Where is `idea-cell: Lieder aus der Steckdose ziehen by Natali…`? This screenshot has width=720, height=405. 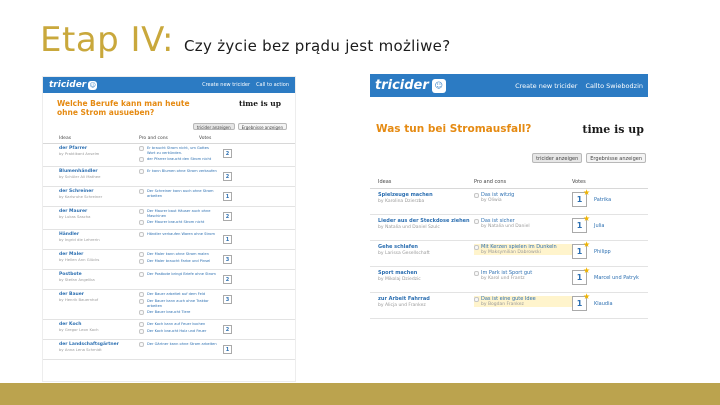
idea-cell: Lieder aus der Steckdose ziehen by Natali… is located at coordinates (426, 224).